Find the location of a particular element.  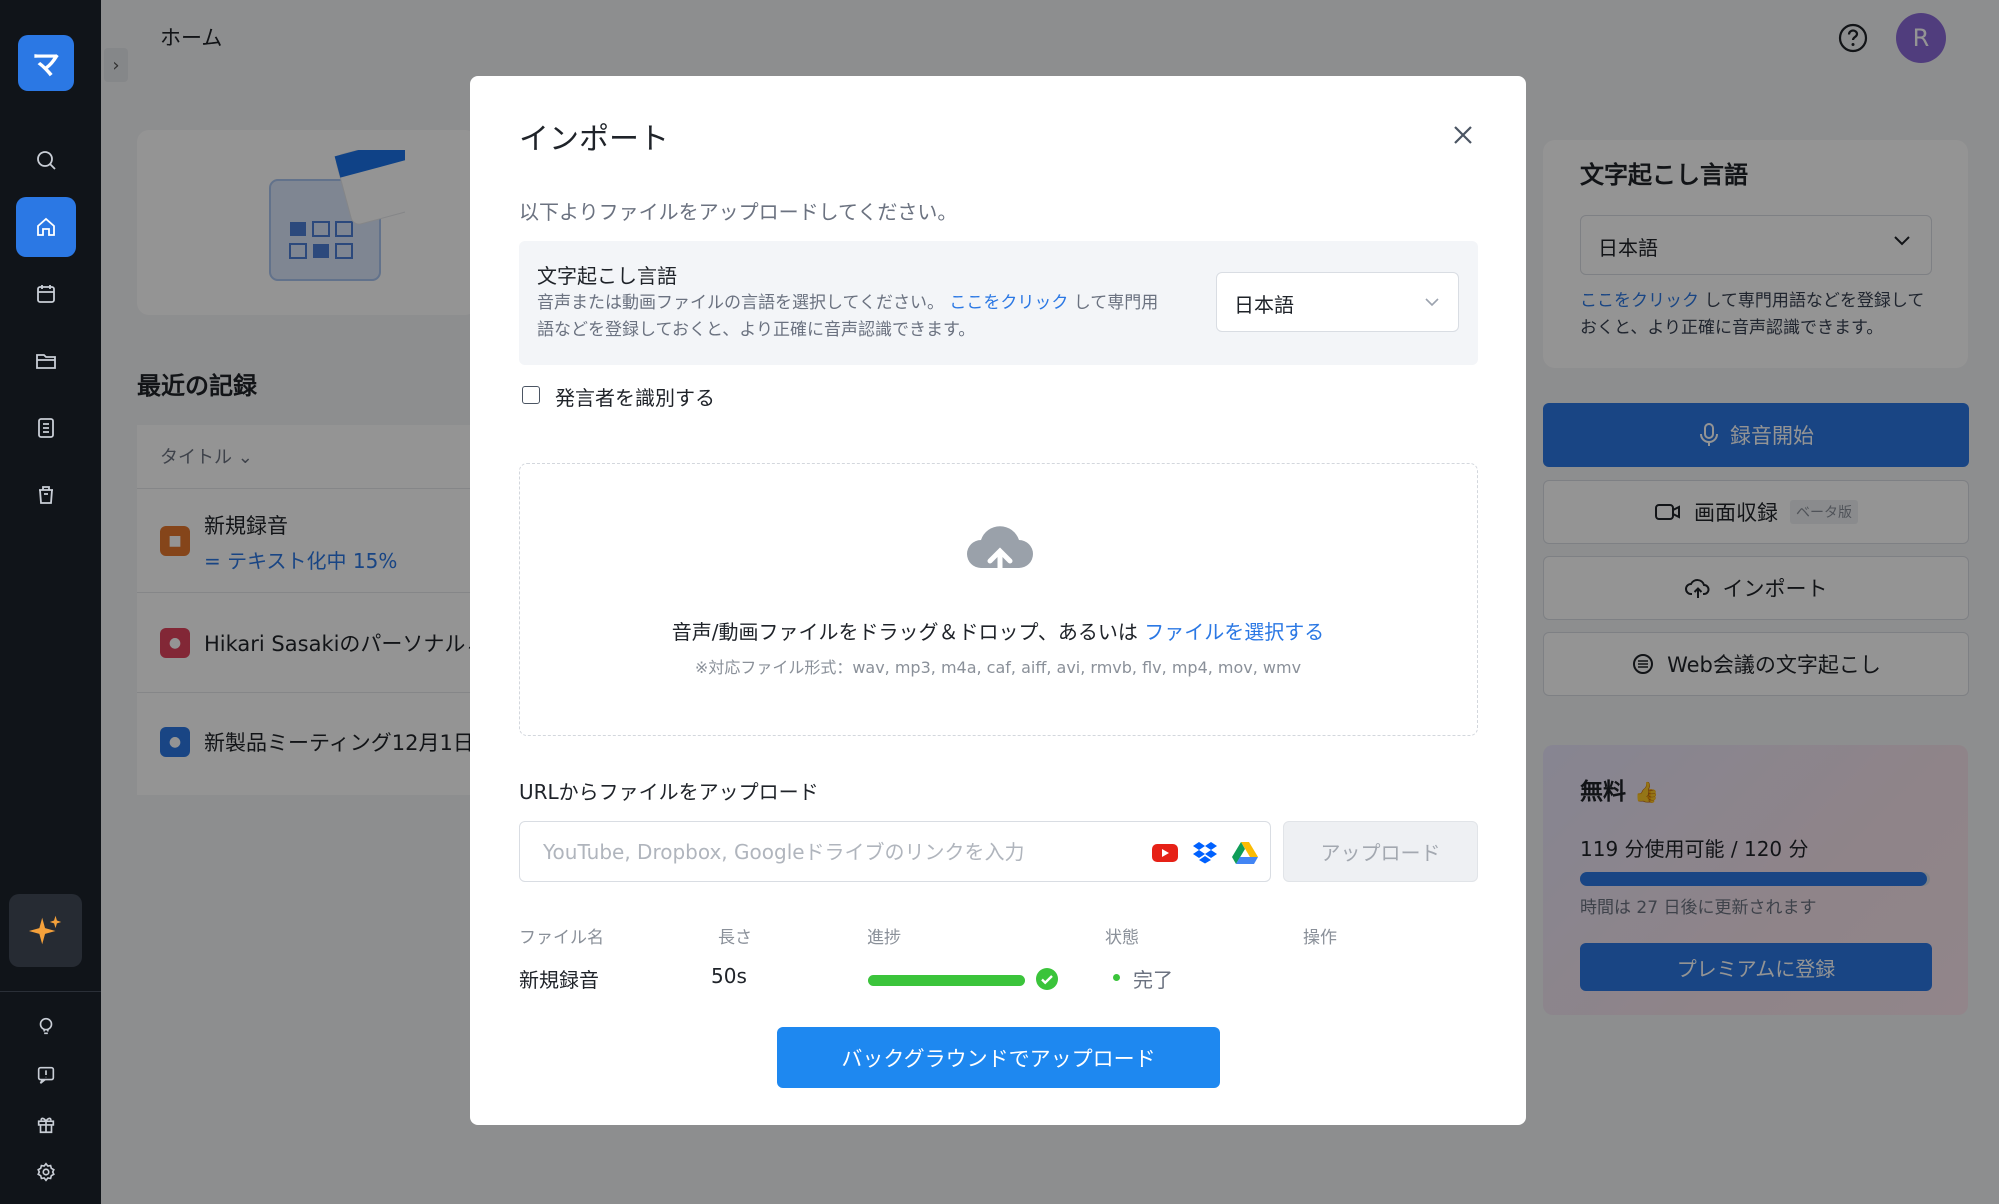

trash-icon is located at coordinates (46, 495).